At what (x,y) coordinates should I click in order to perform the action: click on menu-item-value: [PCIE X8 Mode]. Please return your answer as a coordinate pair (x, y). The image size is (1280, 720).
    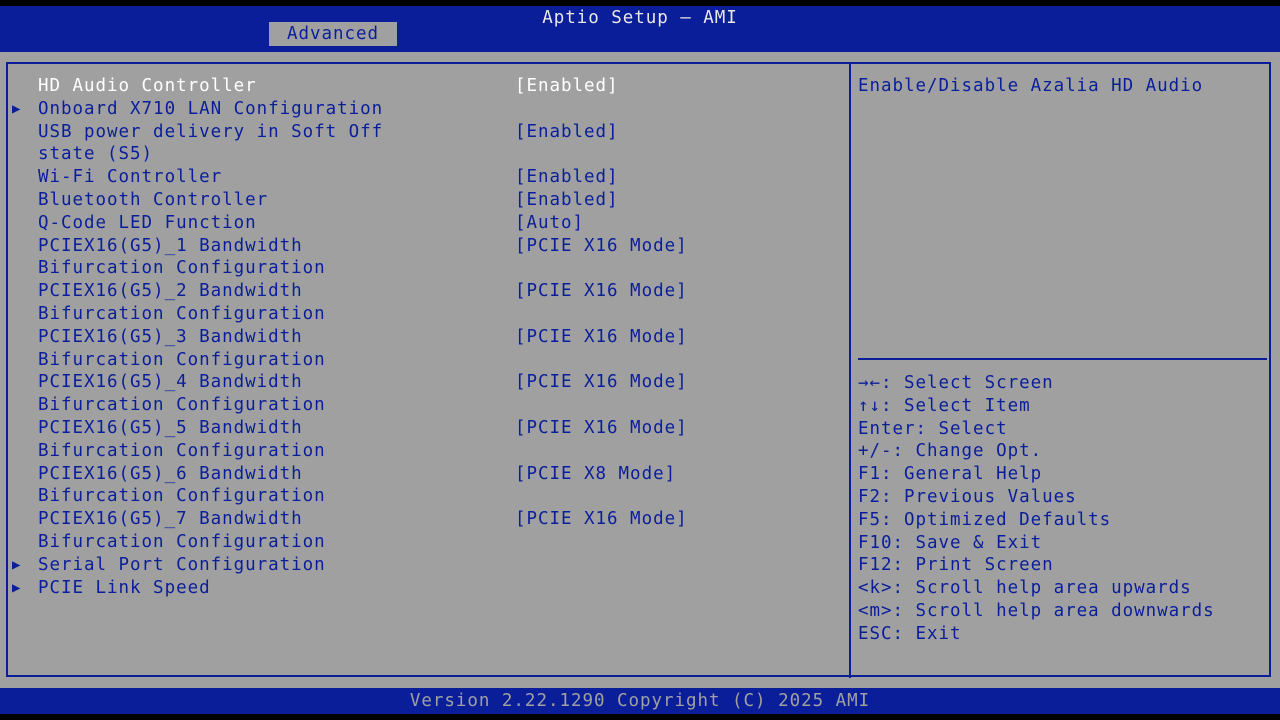
    Looking at the image, I should click on (596, 473).